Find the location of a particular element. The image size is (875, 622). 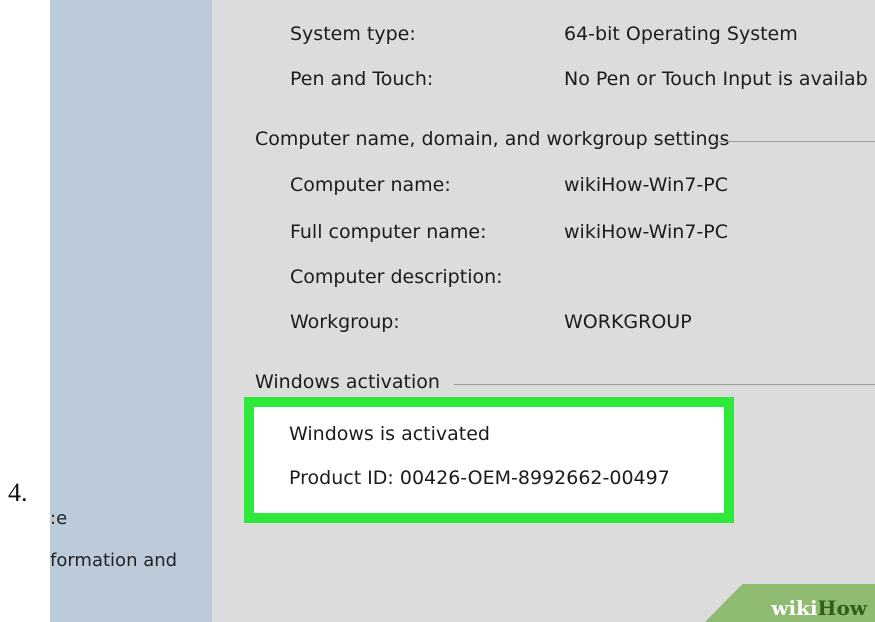

computer-description-label: Computer description: is located at coordinates (396, 277).